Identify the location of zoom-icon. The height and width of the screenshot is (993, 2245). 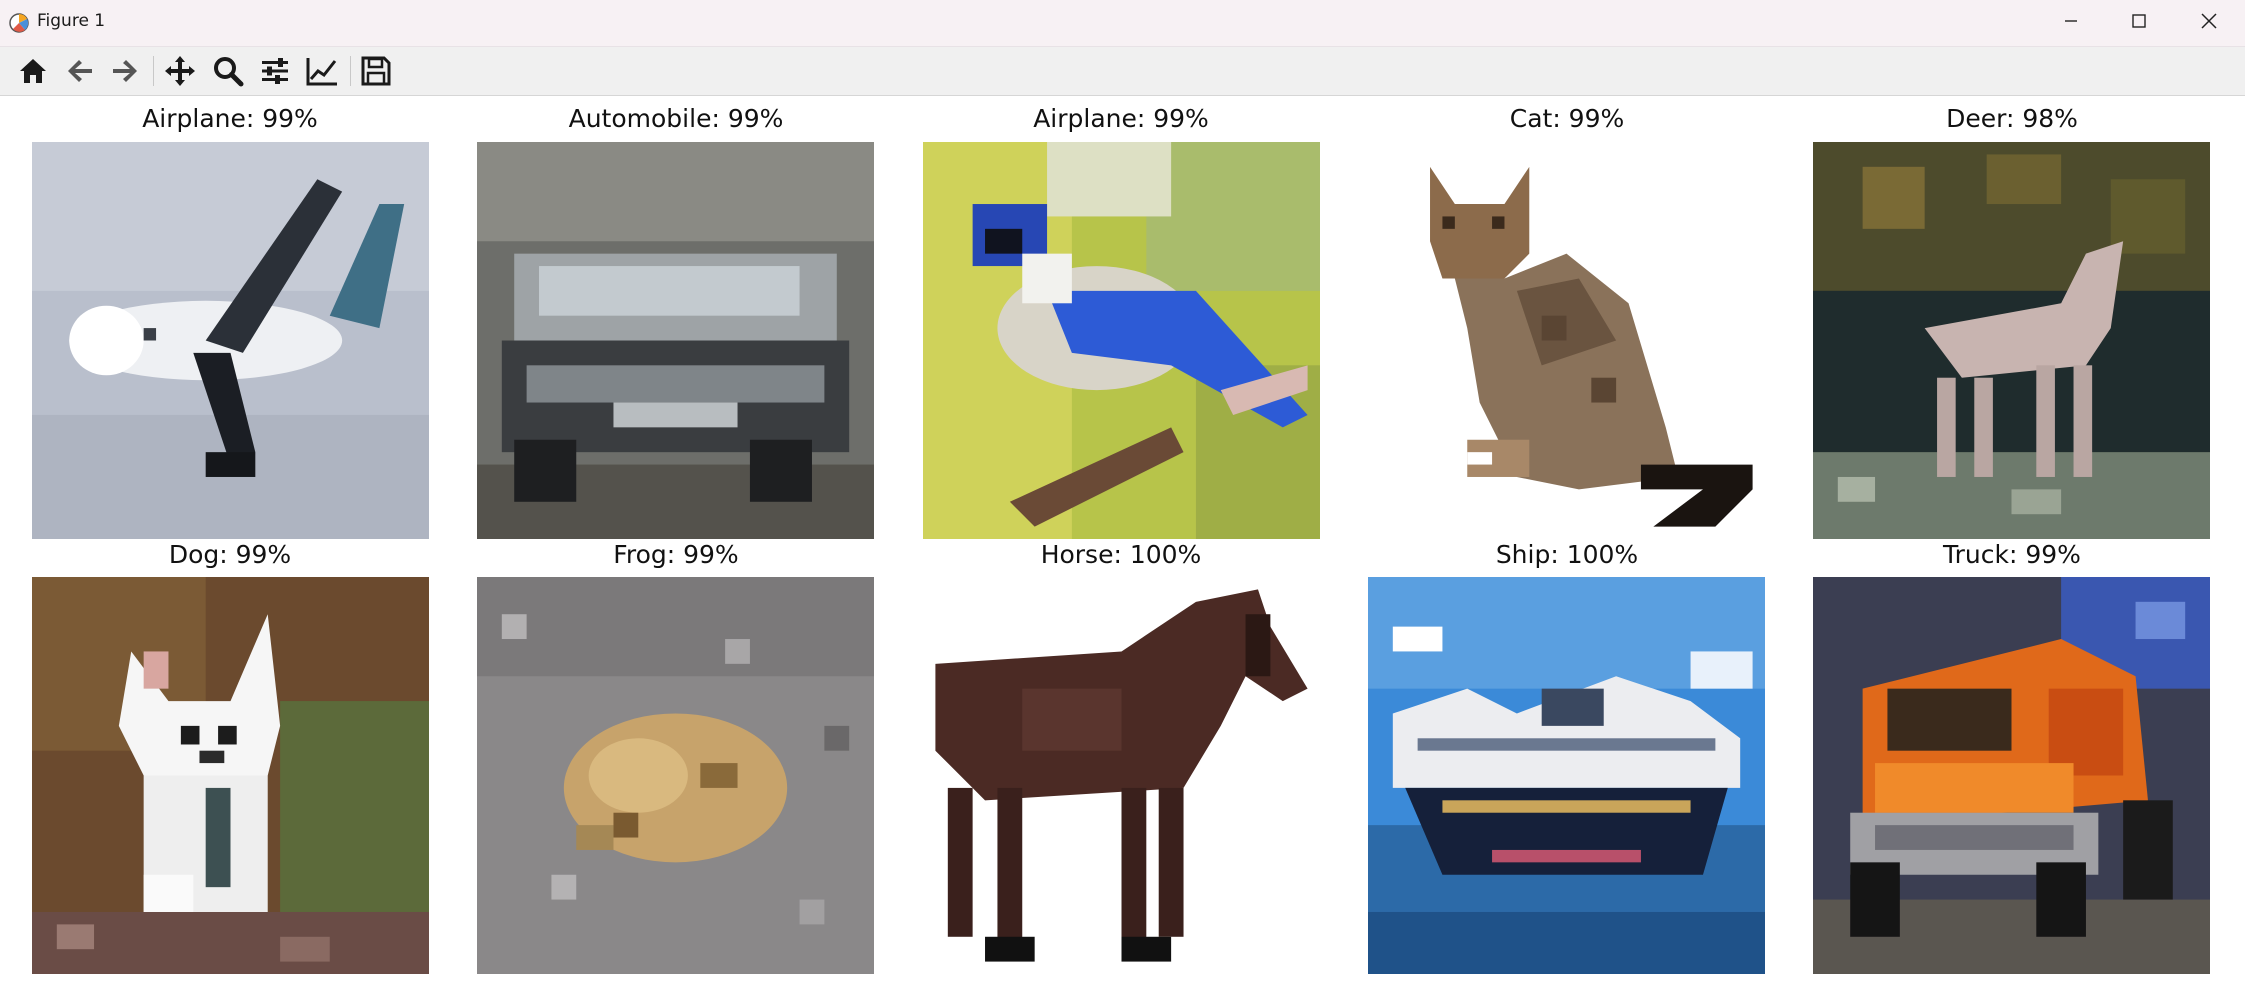
(228, 71).